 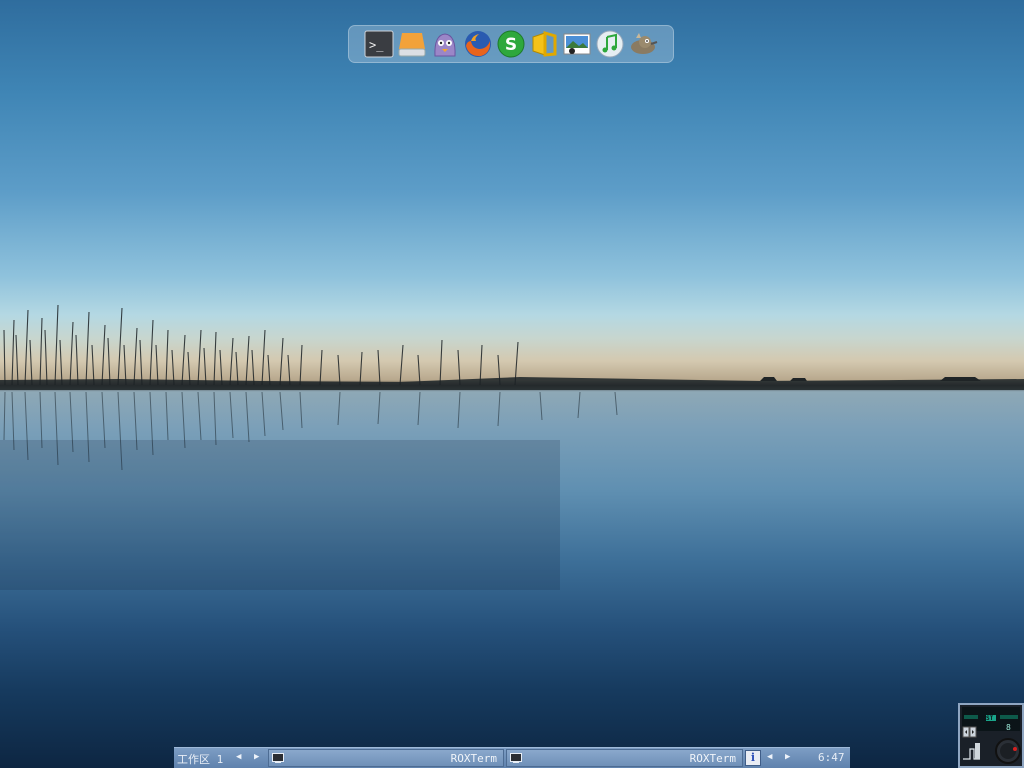 What do you see at coordinates (200, 759) in the screenshot?
I see `workspace-label: 工作区 1` at bounding box center [200, 759].